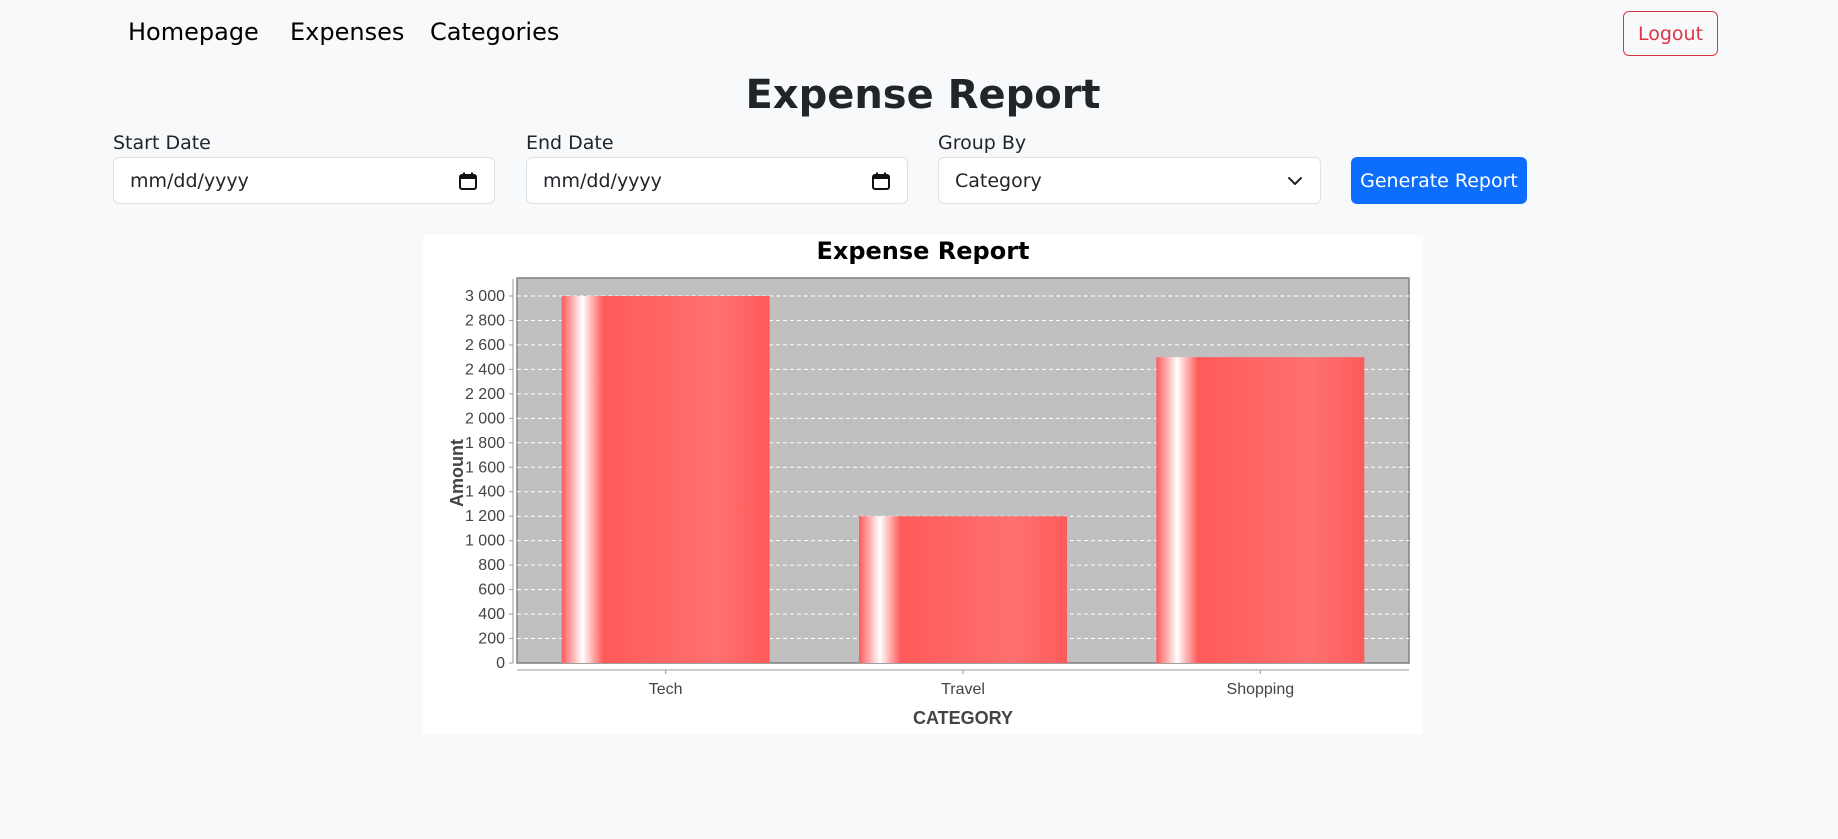  Describe the element at coordinates (485, 320) in the screenshot. I see `y-tick-label: 2 800` at that location.